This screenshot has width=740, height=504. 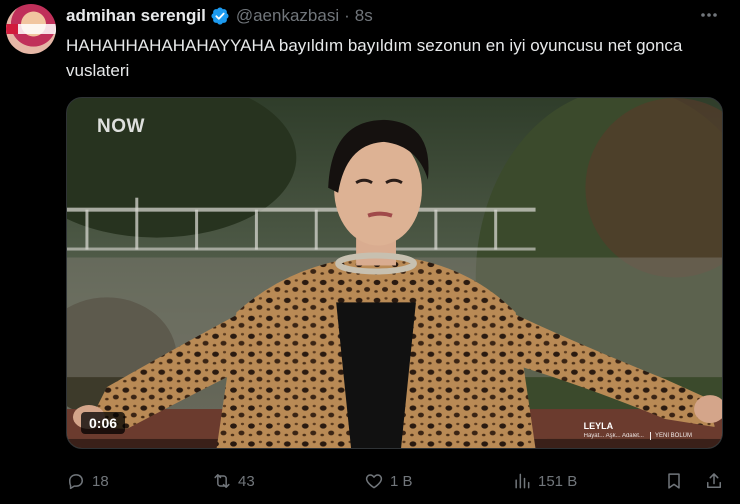 What do you see at coordinates (374, 481) in the screenshot?
I see `heart-icon` at bounding box center [374, 481].